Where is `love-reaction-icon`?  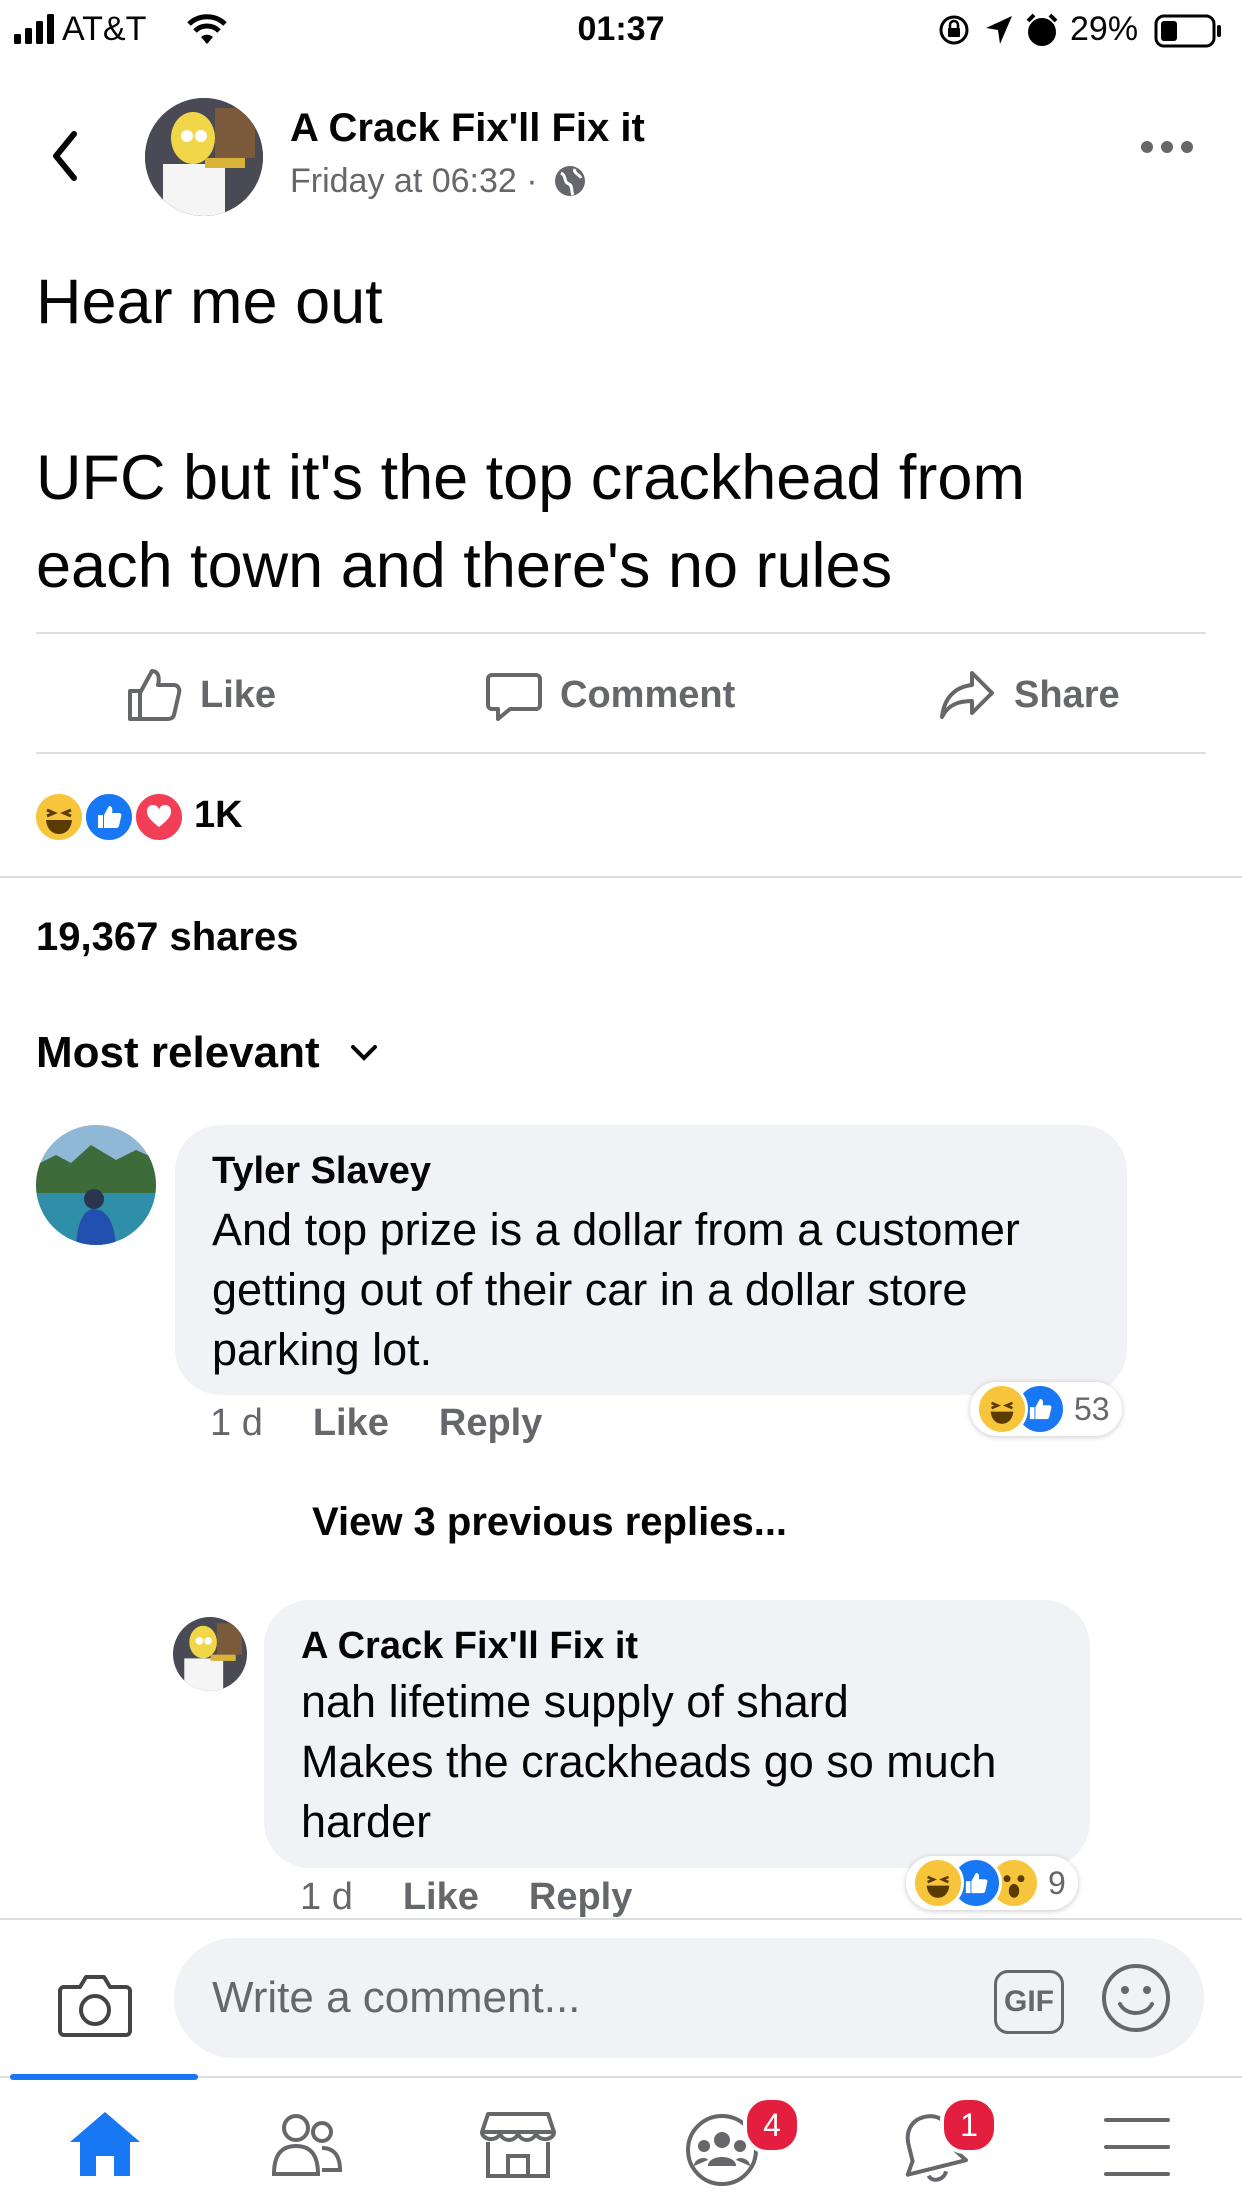
love-reaction-icon is located at coordinates (159, 817).